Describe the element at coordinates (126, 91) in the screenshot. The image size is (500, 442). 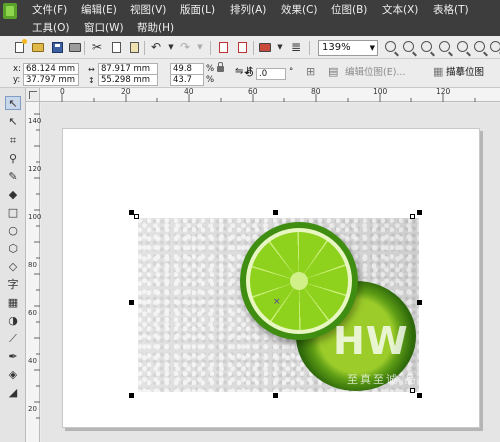
I see `ruler-h-label: 20` at that location.